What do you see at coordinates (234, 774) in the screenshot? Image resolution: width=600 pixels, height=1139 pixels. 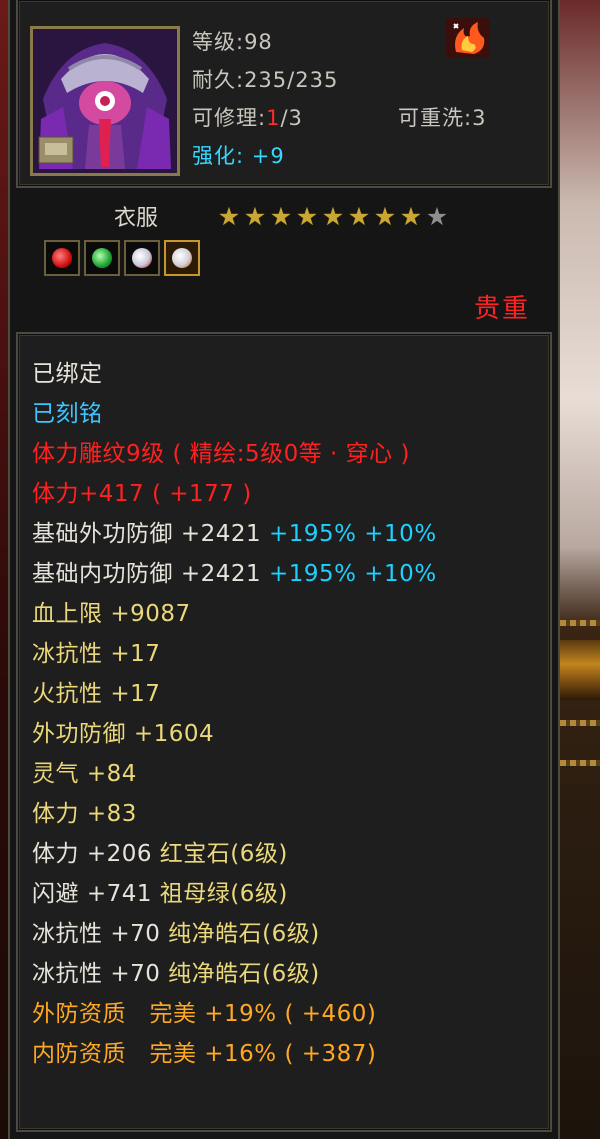 I see `stat-line: 灵气 +84` at bounding box center [234, 774].